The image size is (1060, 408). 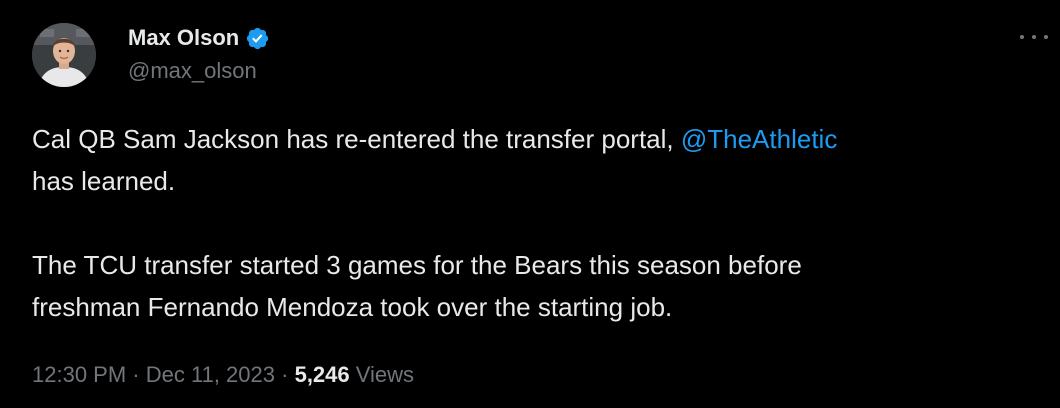 I want to click on more-options-icon, so click(x=1034, y=37).